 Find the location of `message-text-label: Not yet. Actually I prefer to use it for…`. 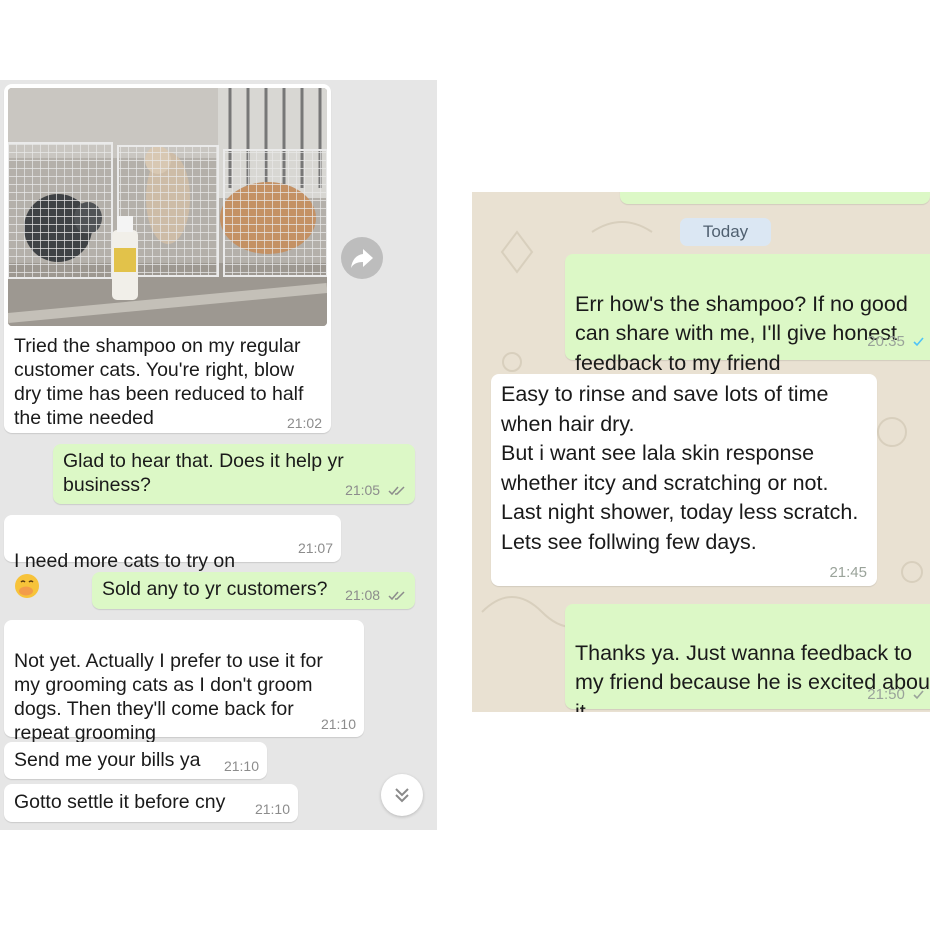

message-text-label: Not yet. Actually I prefer to use it for… is located at coordinates (168, 697).